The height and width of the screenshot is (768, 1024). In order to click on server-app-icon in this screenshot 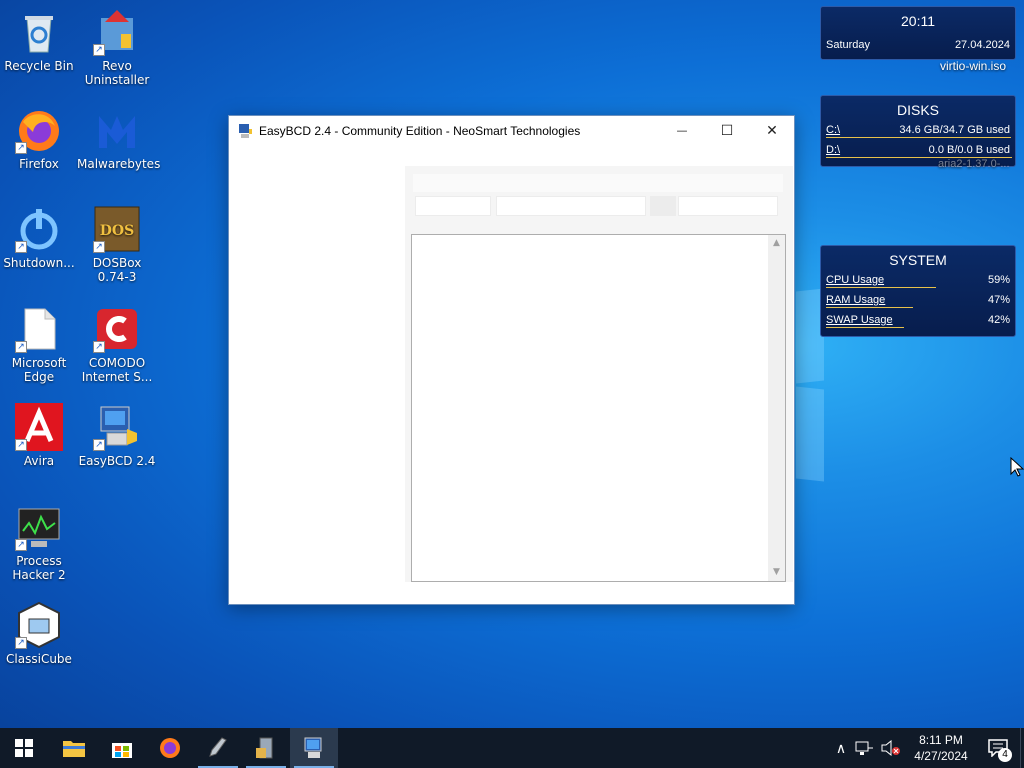, I will do `click(264, 748)`.